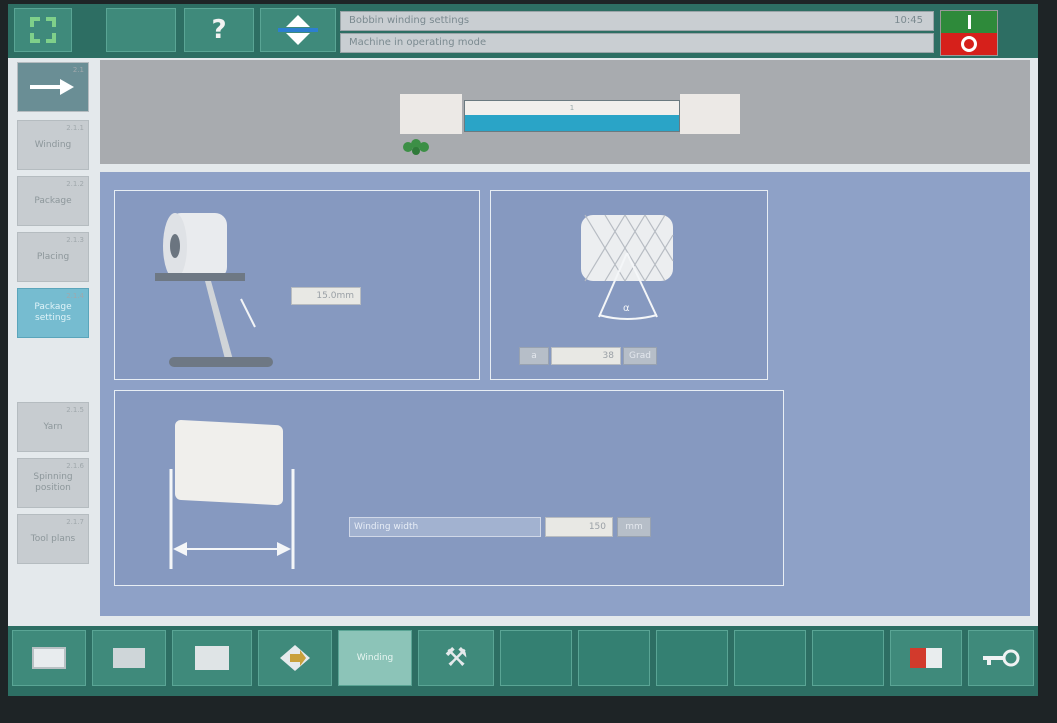 The height and width of the screenshot is (723, 1057). What do you see at coordinates (214, 290) in the screenshot?
I see `package-tension-icon` at bounding box center [214, 290].